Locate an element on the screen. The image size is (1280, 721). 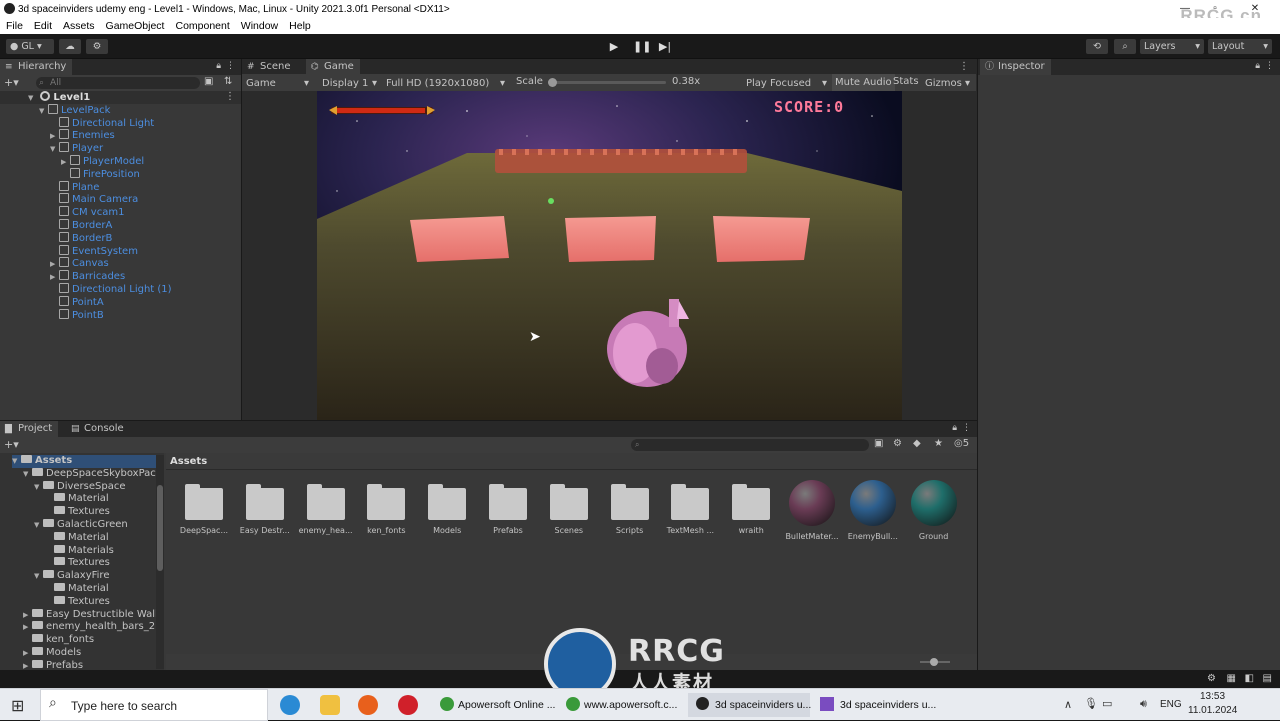
clock-date: 11.01.2024 is located at coordinates (1212, 710).